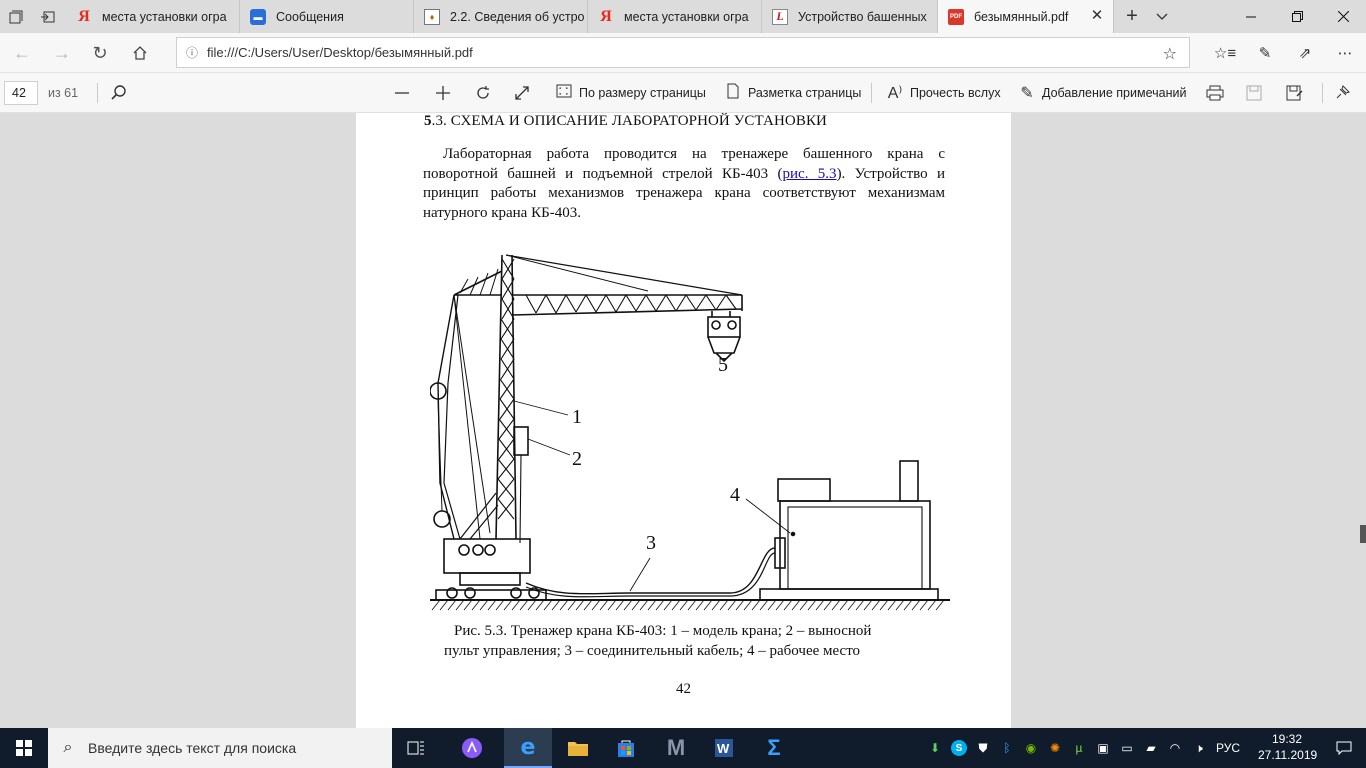  Describe the element at coordinates (1162, 16) in the screenshot. I see `tab-preview-chevron-icon` at that location.